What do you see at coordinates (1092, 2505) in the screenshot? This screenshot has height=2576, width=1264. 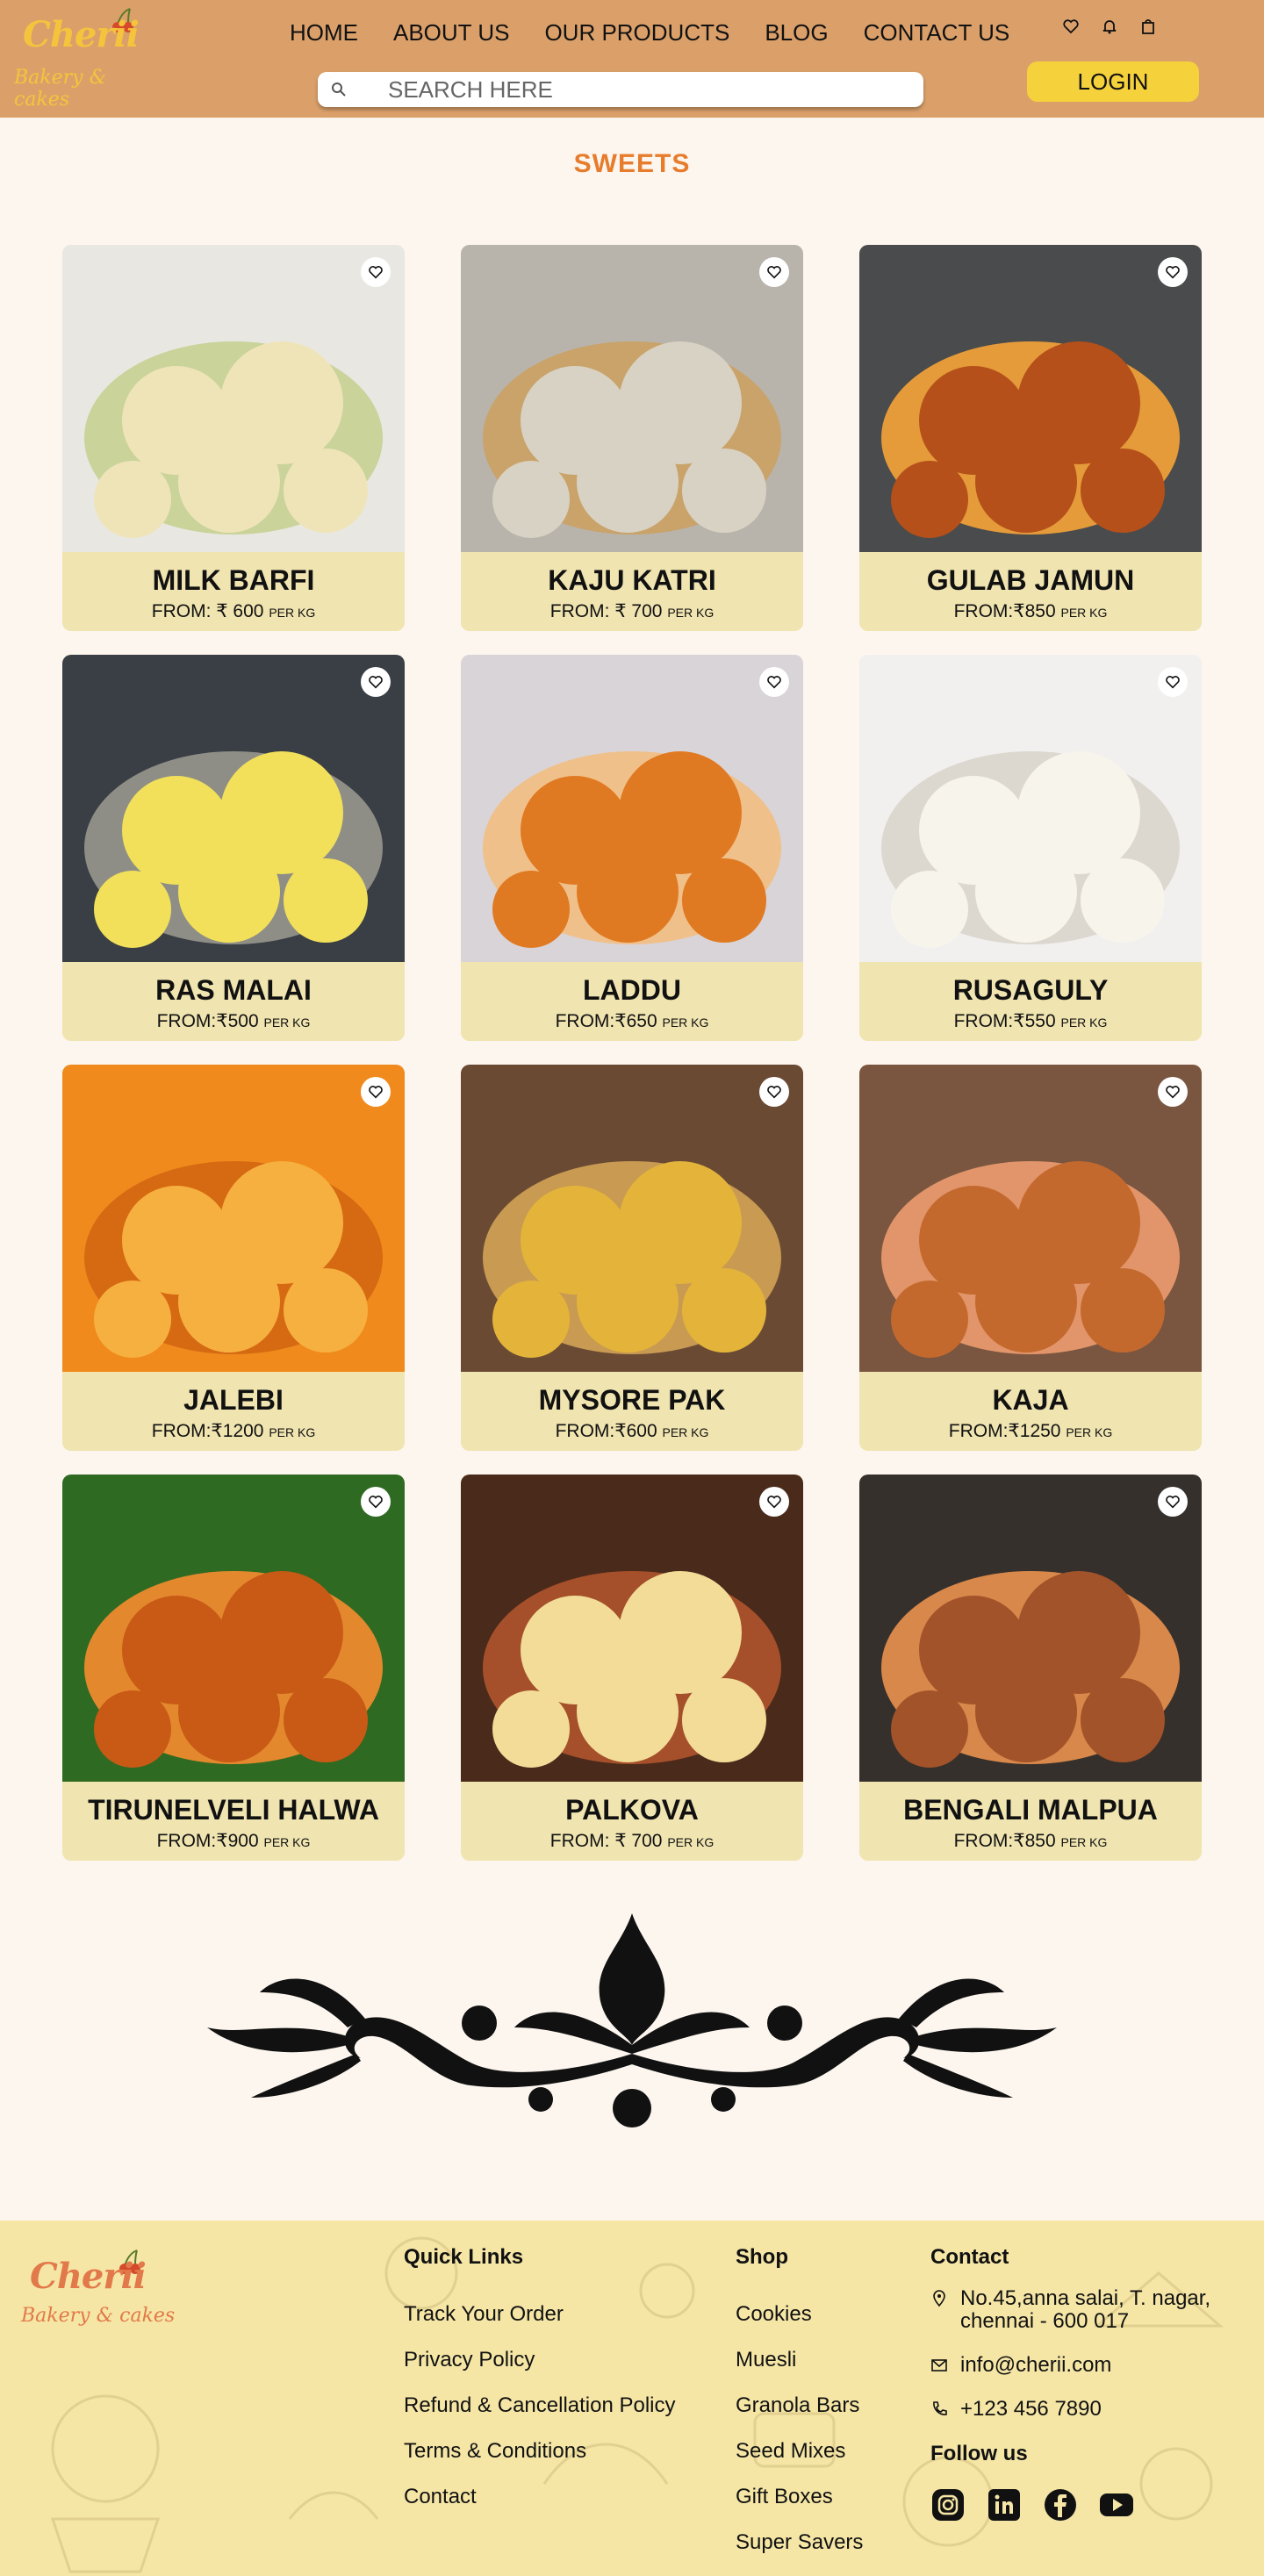 I see `social-links` at bounding box center [1092, 2505].